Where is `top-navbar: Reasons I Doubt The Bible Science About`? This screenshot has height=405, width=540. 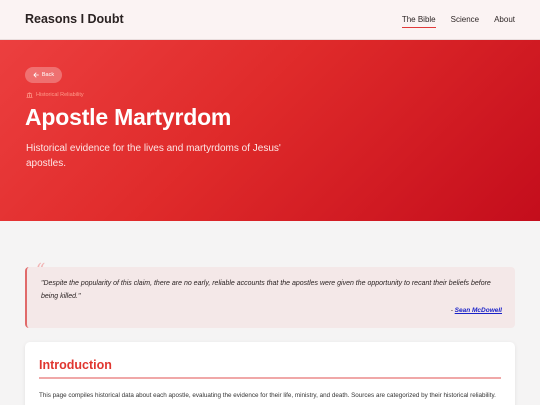
top-navbar: Reasons I Doubt The Bible Science About is located at coordinates (270, 20).